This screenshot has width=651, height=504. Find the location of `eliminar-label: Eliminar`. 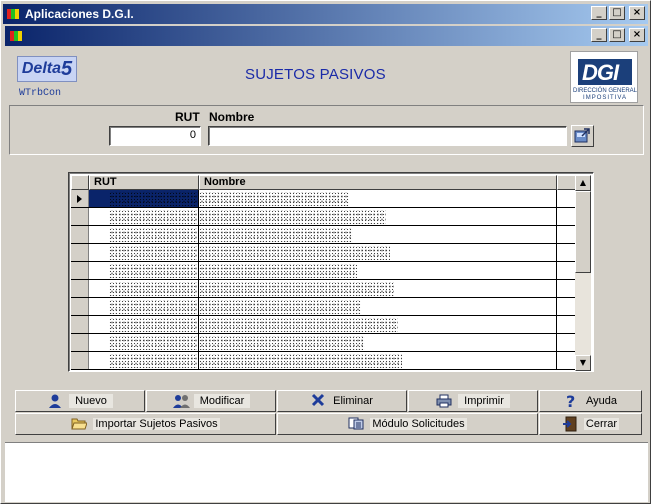

eliminar-label: Eliminar is located at coordinates (353, 401).